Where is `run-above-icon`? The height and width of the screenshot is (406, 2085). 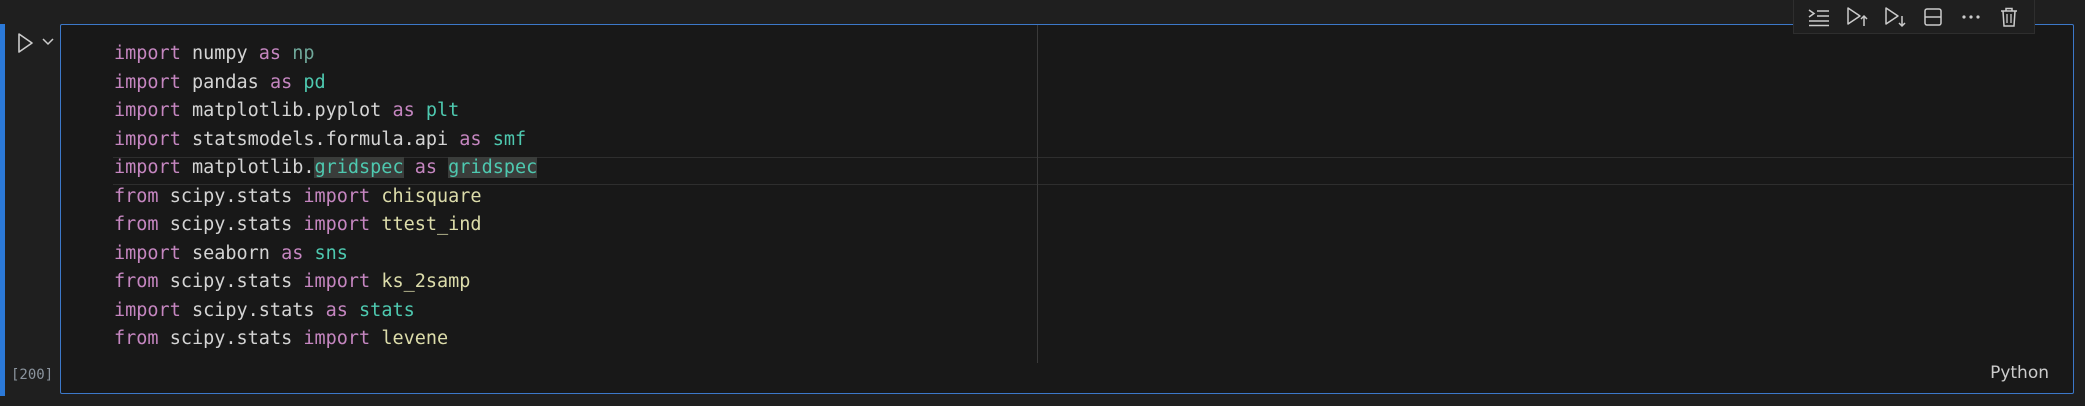
run-above-icon is located at coordinates (1857, 17).